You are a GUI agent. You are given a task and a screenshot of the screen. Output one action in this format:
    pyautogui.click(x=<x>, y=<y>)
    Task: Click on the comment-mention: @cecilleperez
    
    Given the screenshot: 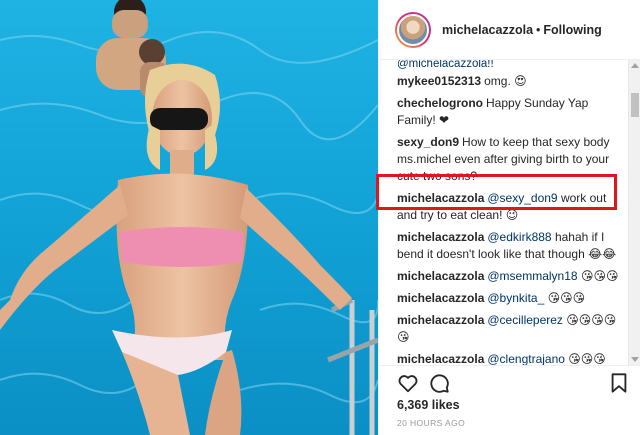 What is the action you would take?
    pyautogui.click(x=525, y=320)
    